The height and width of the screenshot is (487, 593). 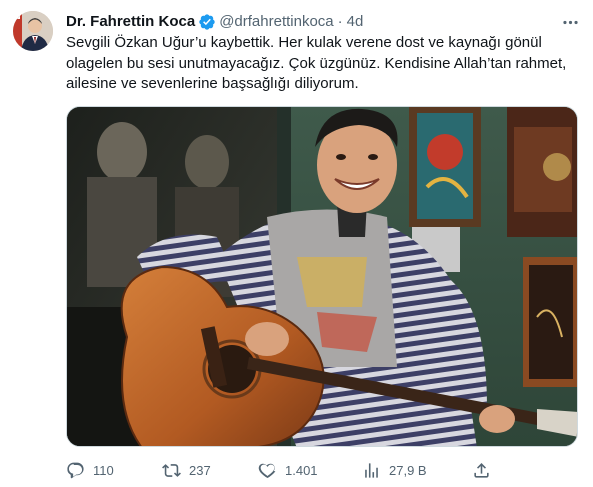 What do you see at coordinates (322, 470) in the screenshot?
I see `tweet-actions: 110 237 1.401 27,9 B` at bounding box center [322, 470].